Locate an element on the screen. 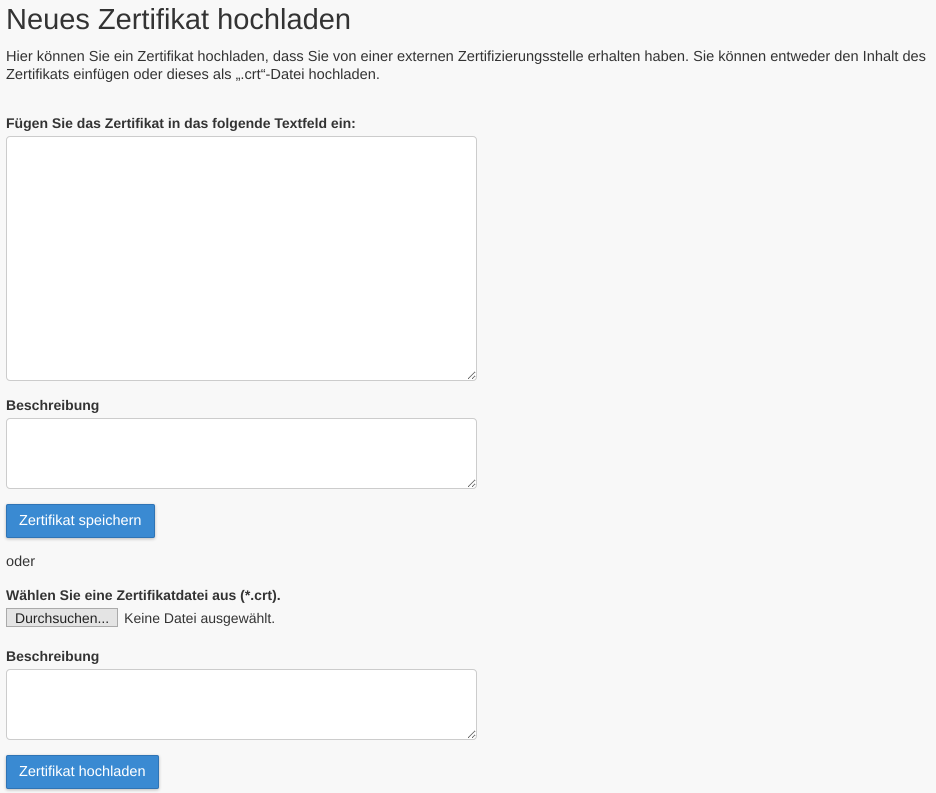 This screenshot has height=793, width=936. field-label: Fügen Sie das Zertifikat in das folgende Textfeld ein: is located at coordinates (181, 123).